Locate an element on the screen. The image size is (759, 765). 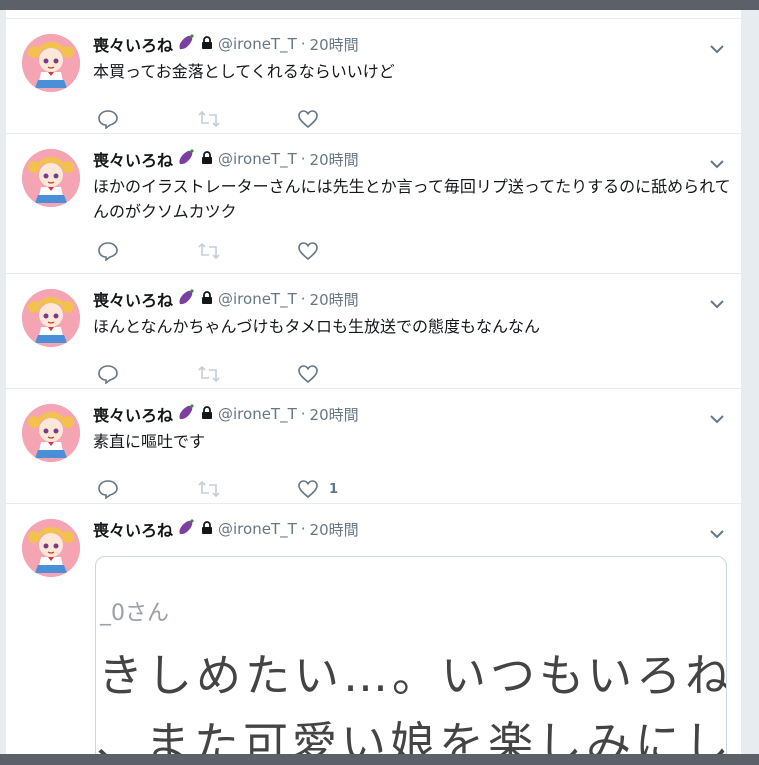
like-button: 1 is located at coordinates (347, 489).